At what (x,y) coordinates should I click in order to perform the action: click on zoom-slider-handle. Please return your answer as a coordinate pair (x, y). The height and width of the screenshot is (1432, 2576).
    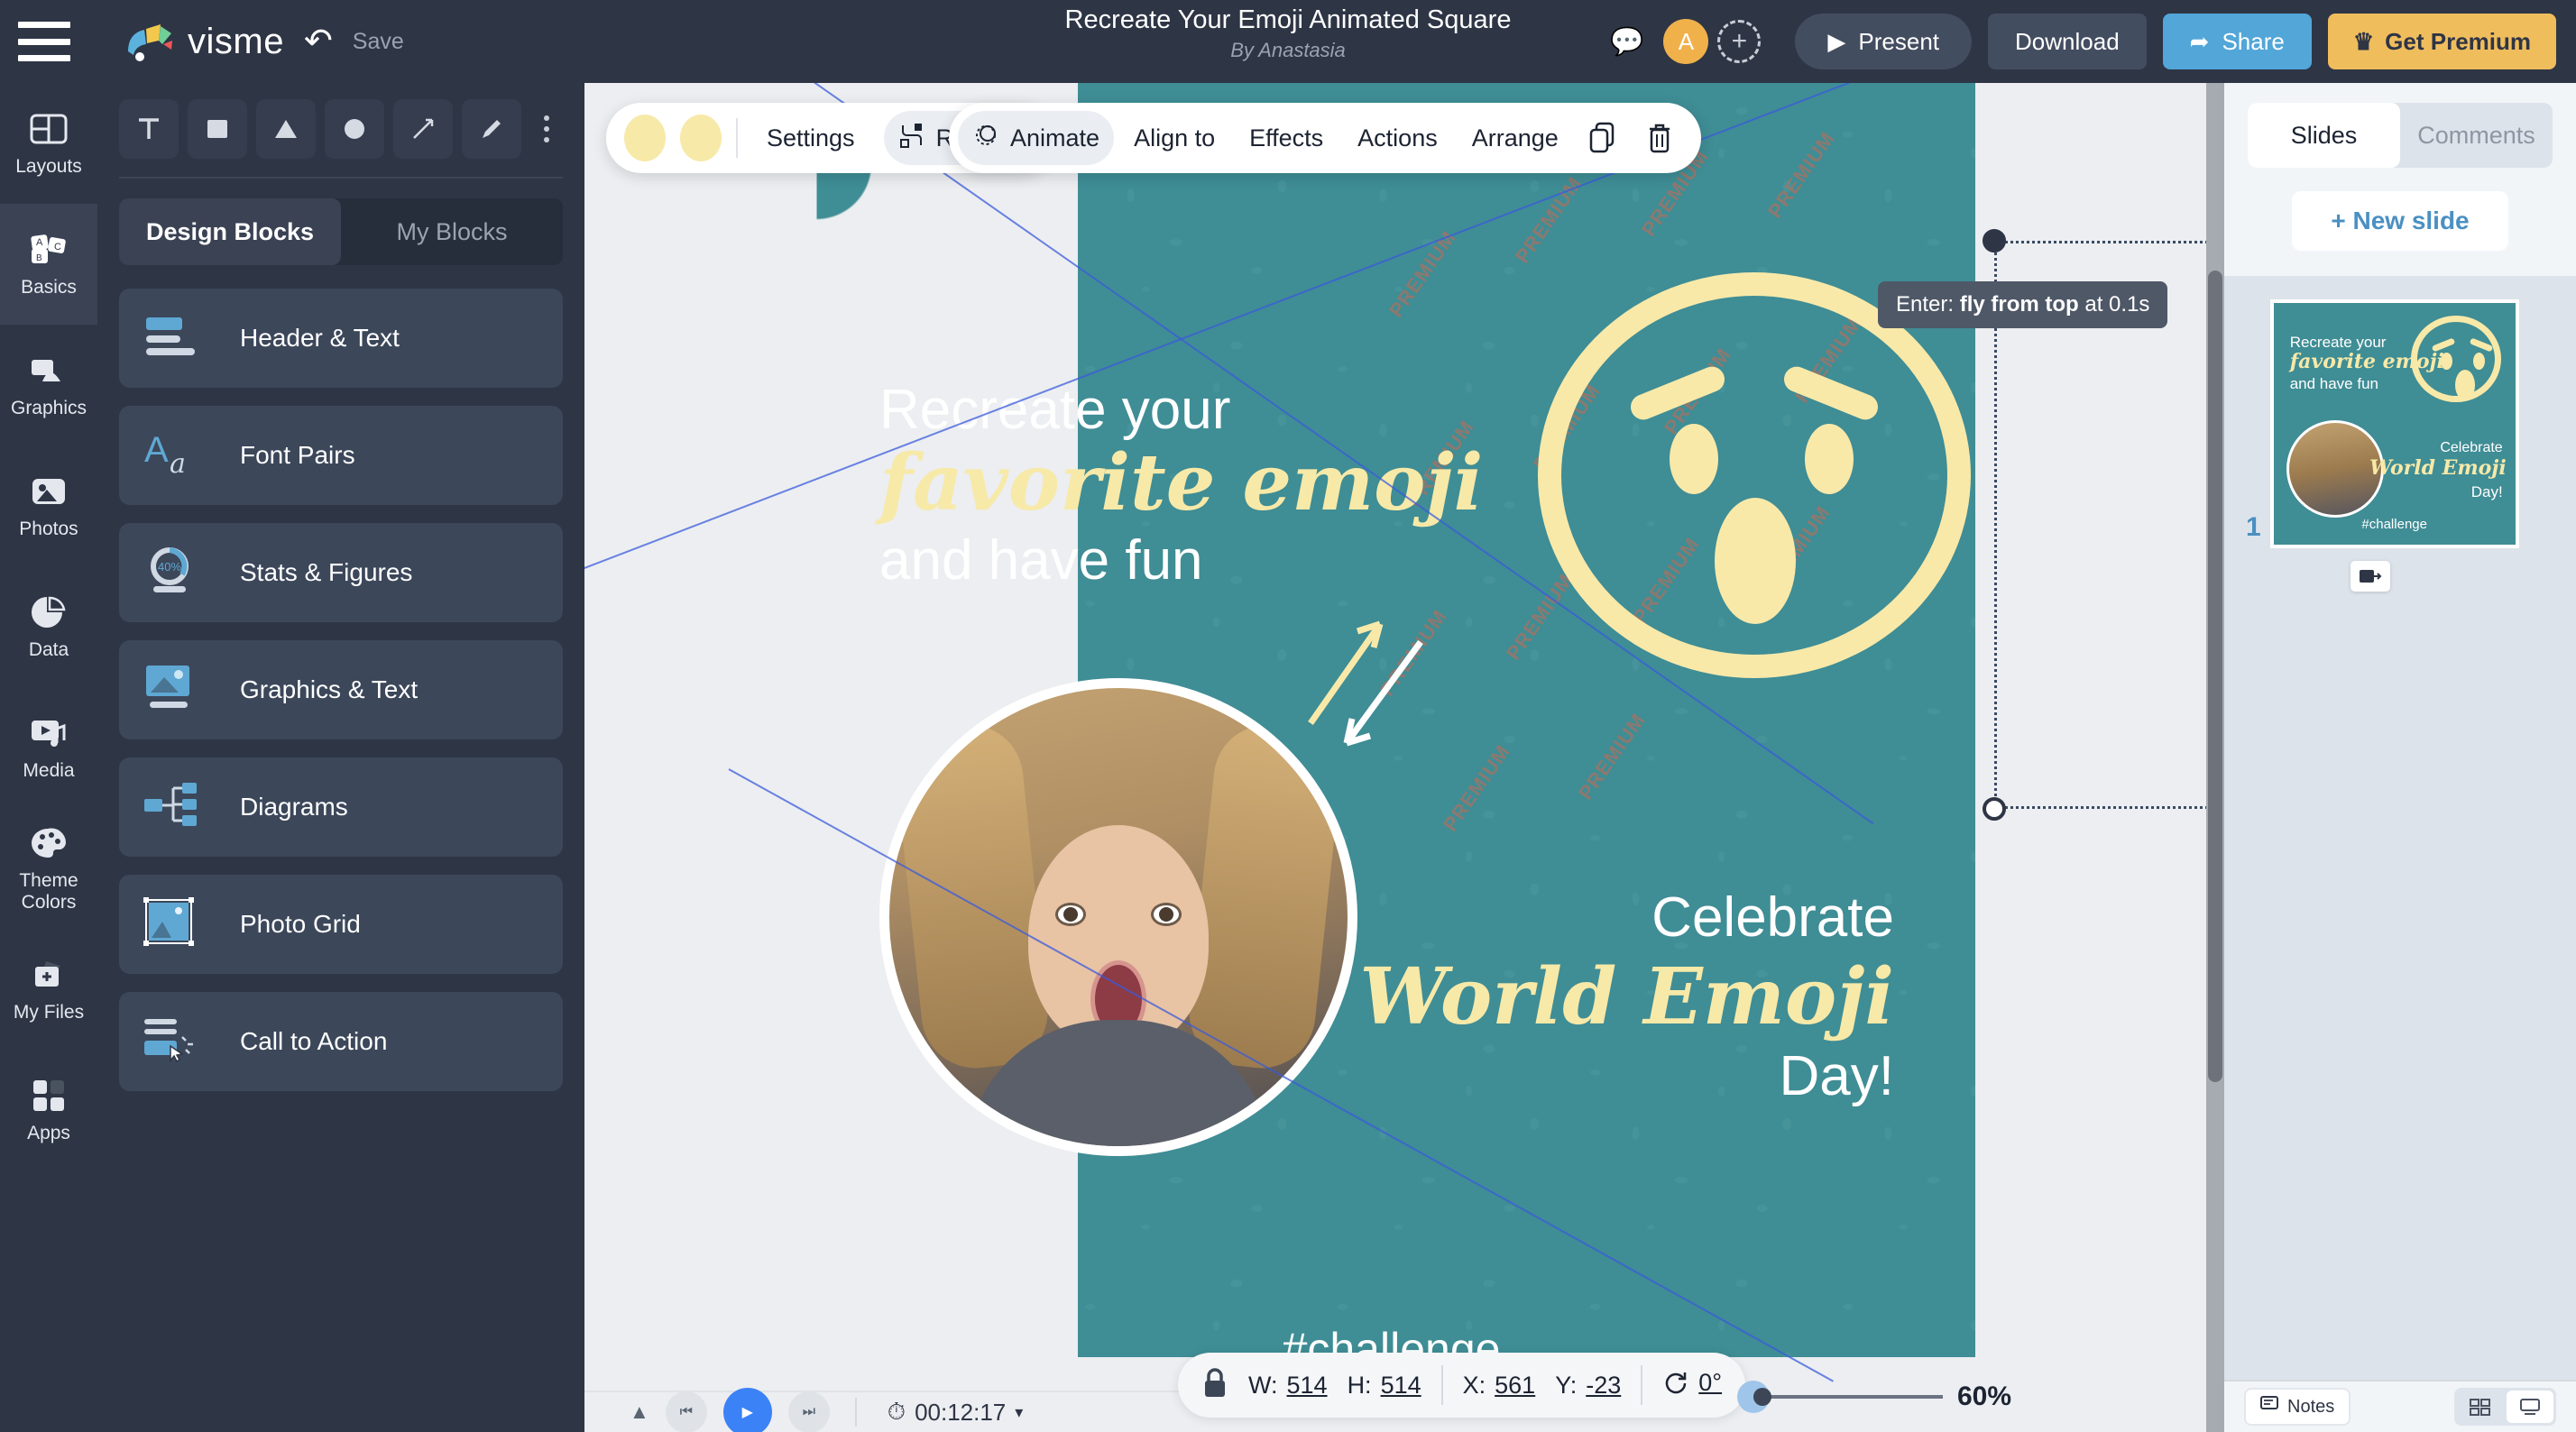
    Looking at the image, I should click on (1762, 1397).